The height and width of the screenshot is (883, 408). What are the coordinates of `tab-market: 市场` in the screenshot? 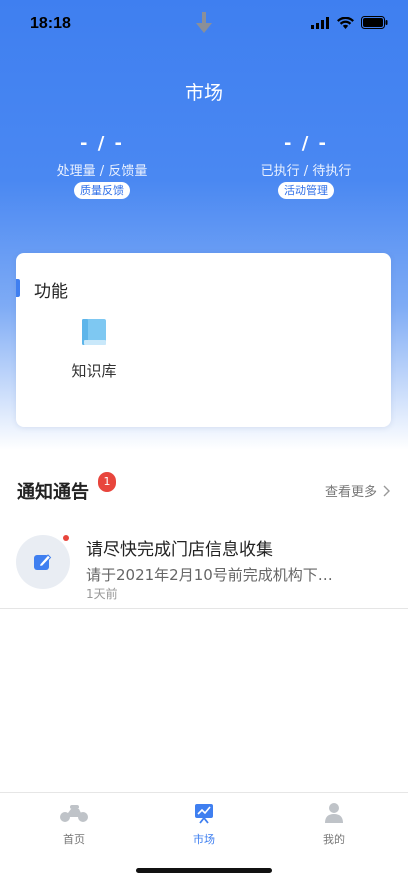 It's located at (204, 824).